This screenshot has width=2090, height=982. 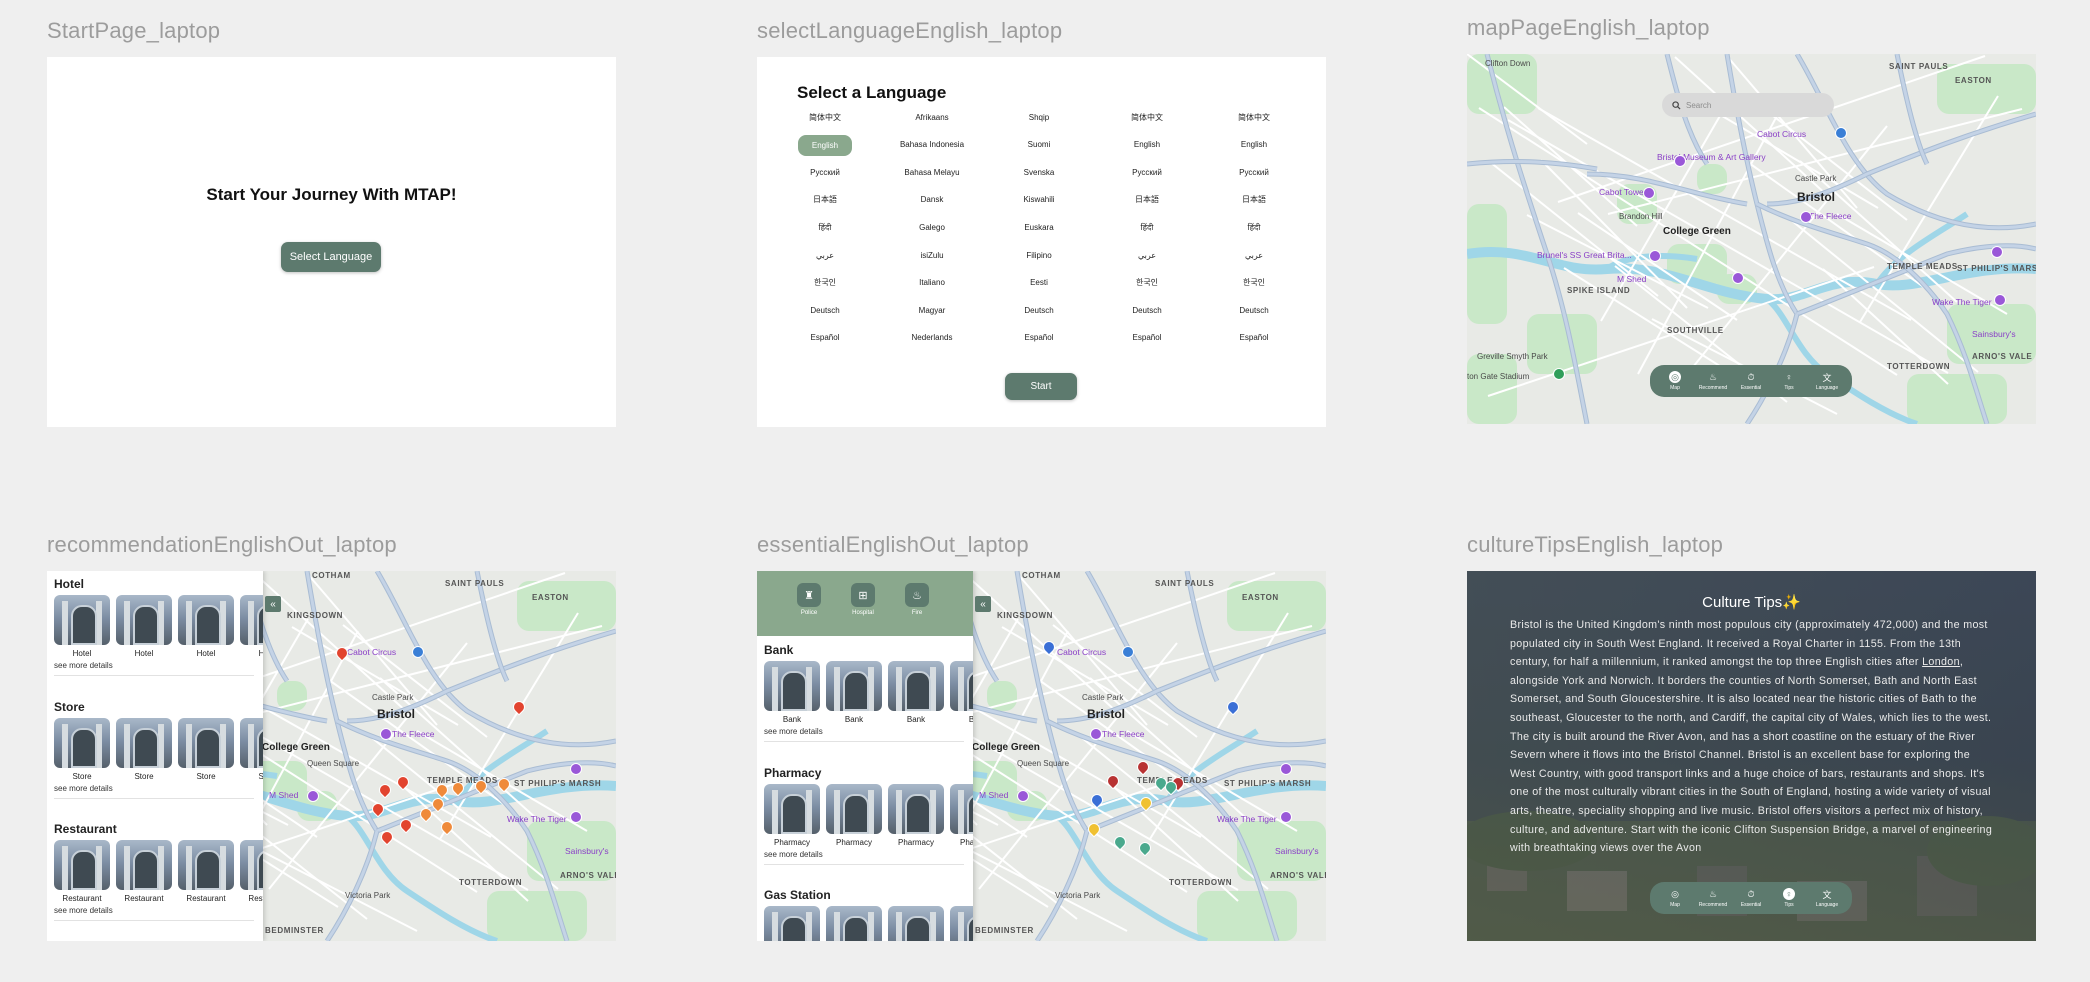 I want to click on language-option: Afrikaans, so click(x=932, y=117).